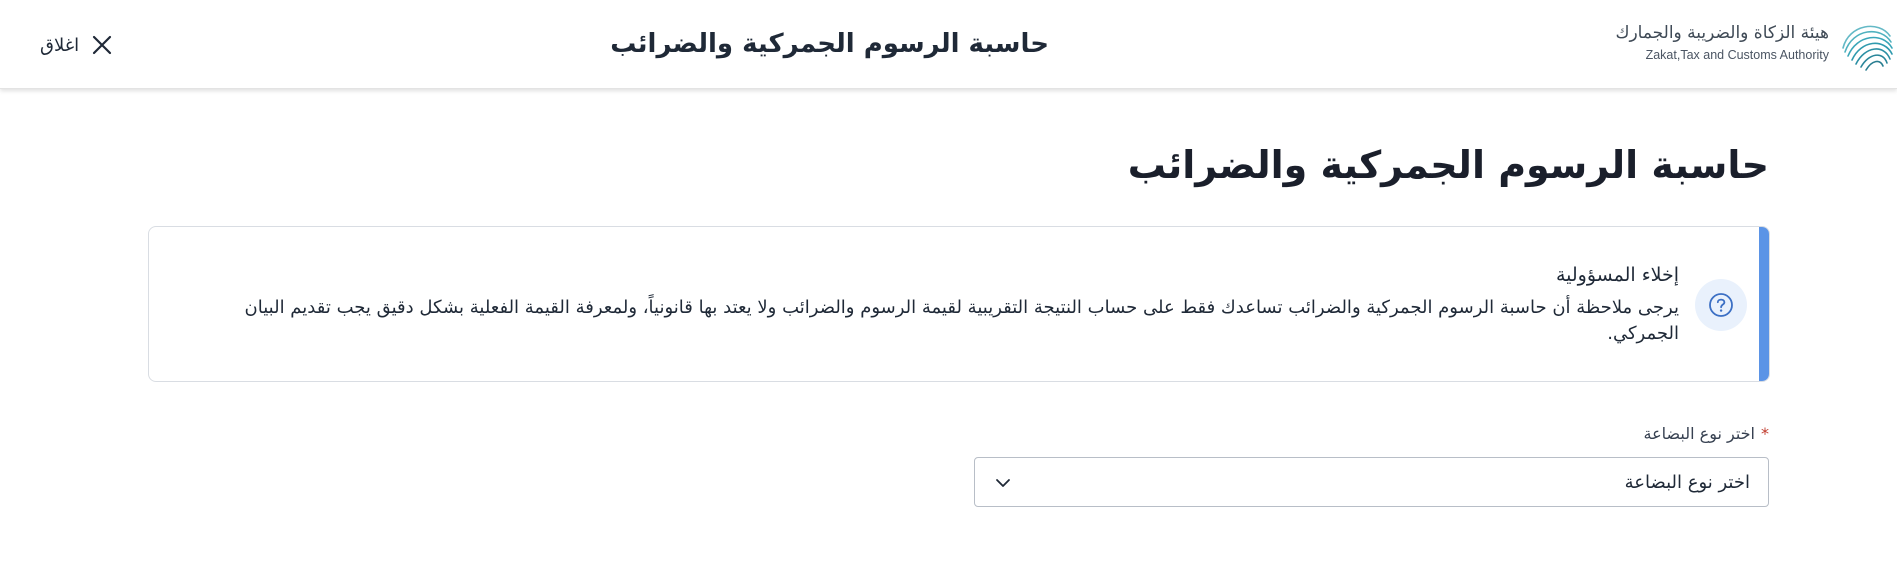 This screenshot has height=577, width=1897. What do you see at coordinates (1722, 33) in the screenshot?
I see `brand-name-arabic: هيئة الزكاة والضريبة والجمارك` at bounding box center [1722, 33].